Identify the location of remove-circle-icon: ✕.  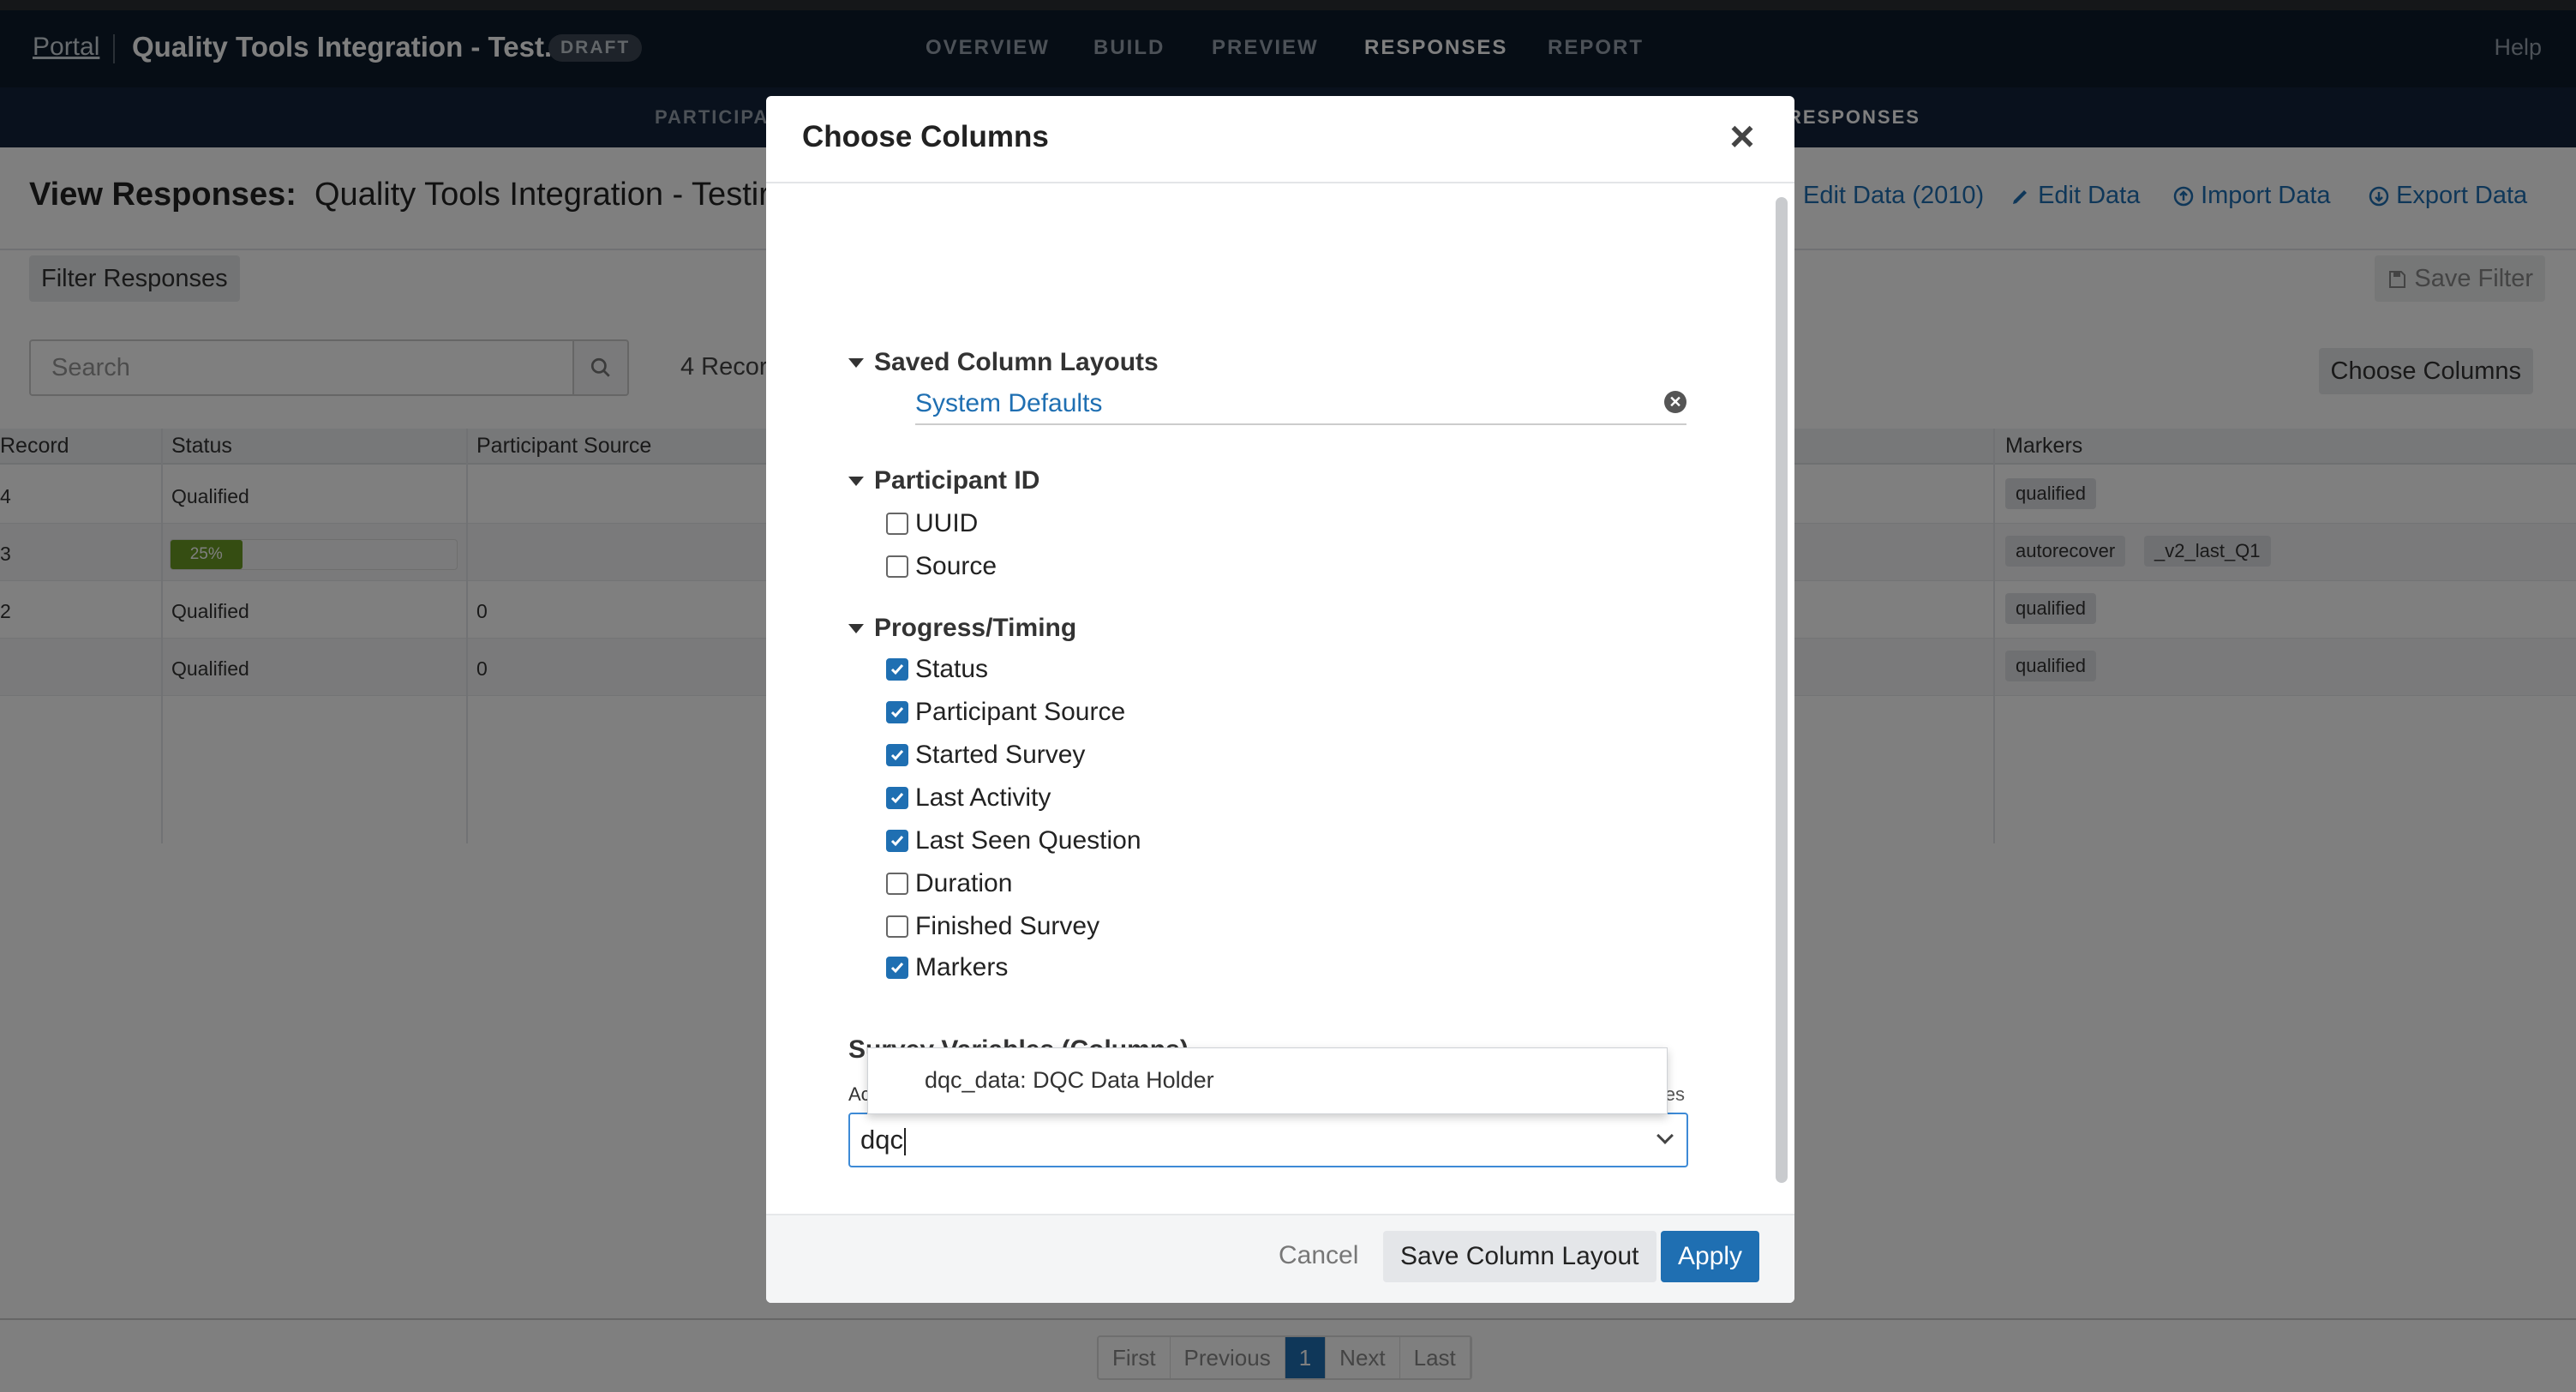
(1675, 402).